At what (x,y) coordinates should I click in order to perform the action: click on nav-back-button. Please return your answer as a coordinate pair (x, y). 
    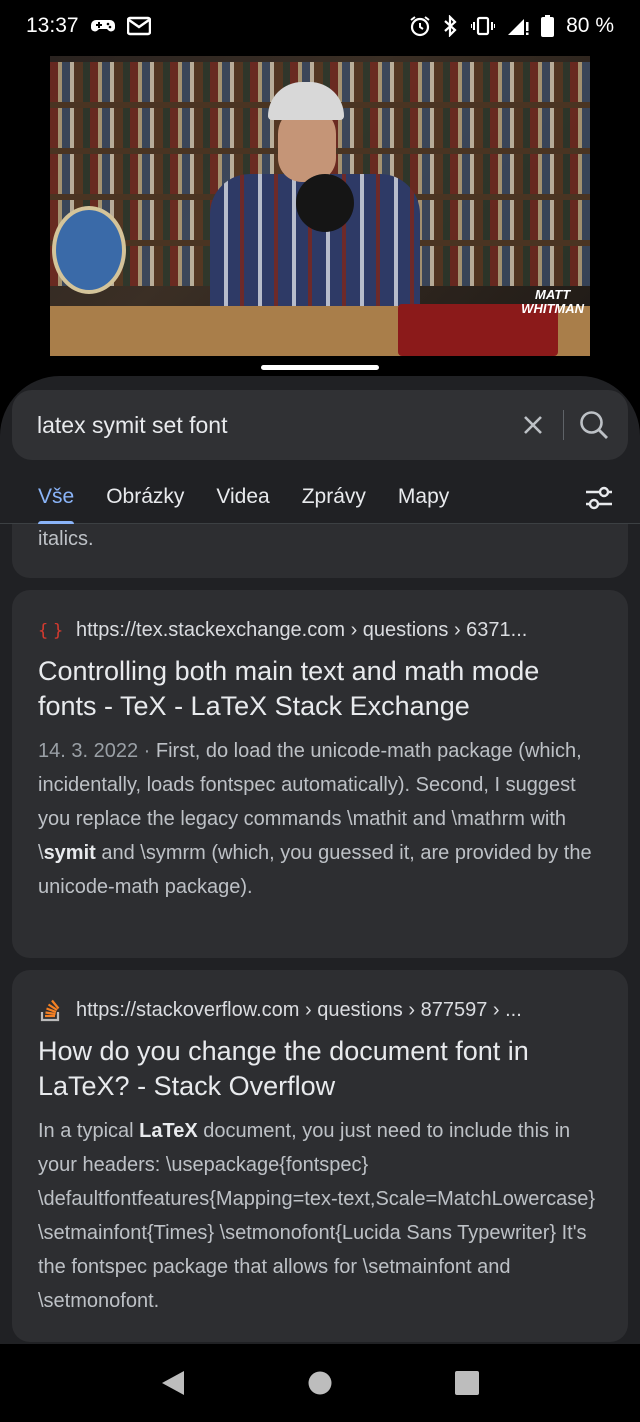
    Looking at the image, I should click on (173, 1383).